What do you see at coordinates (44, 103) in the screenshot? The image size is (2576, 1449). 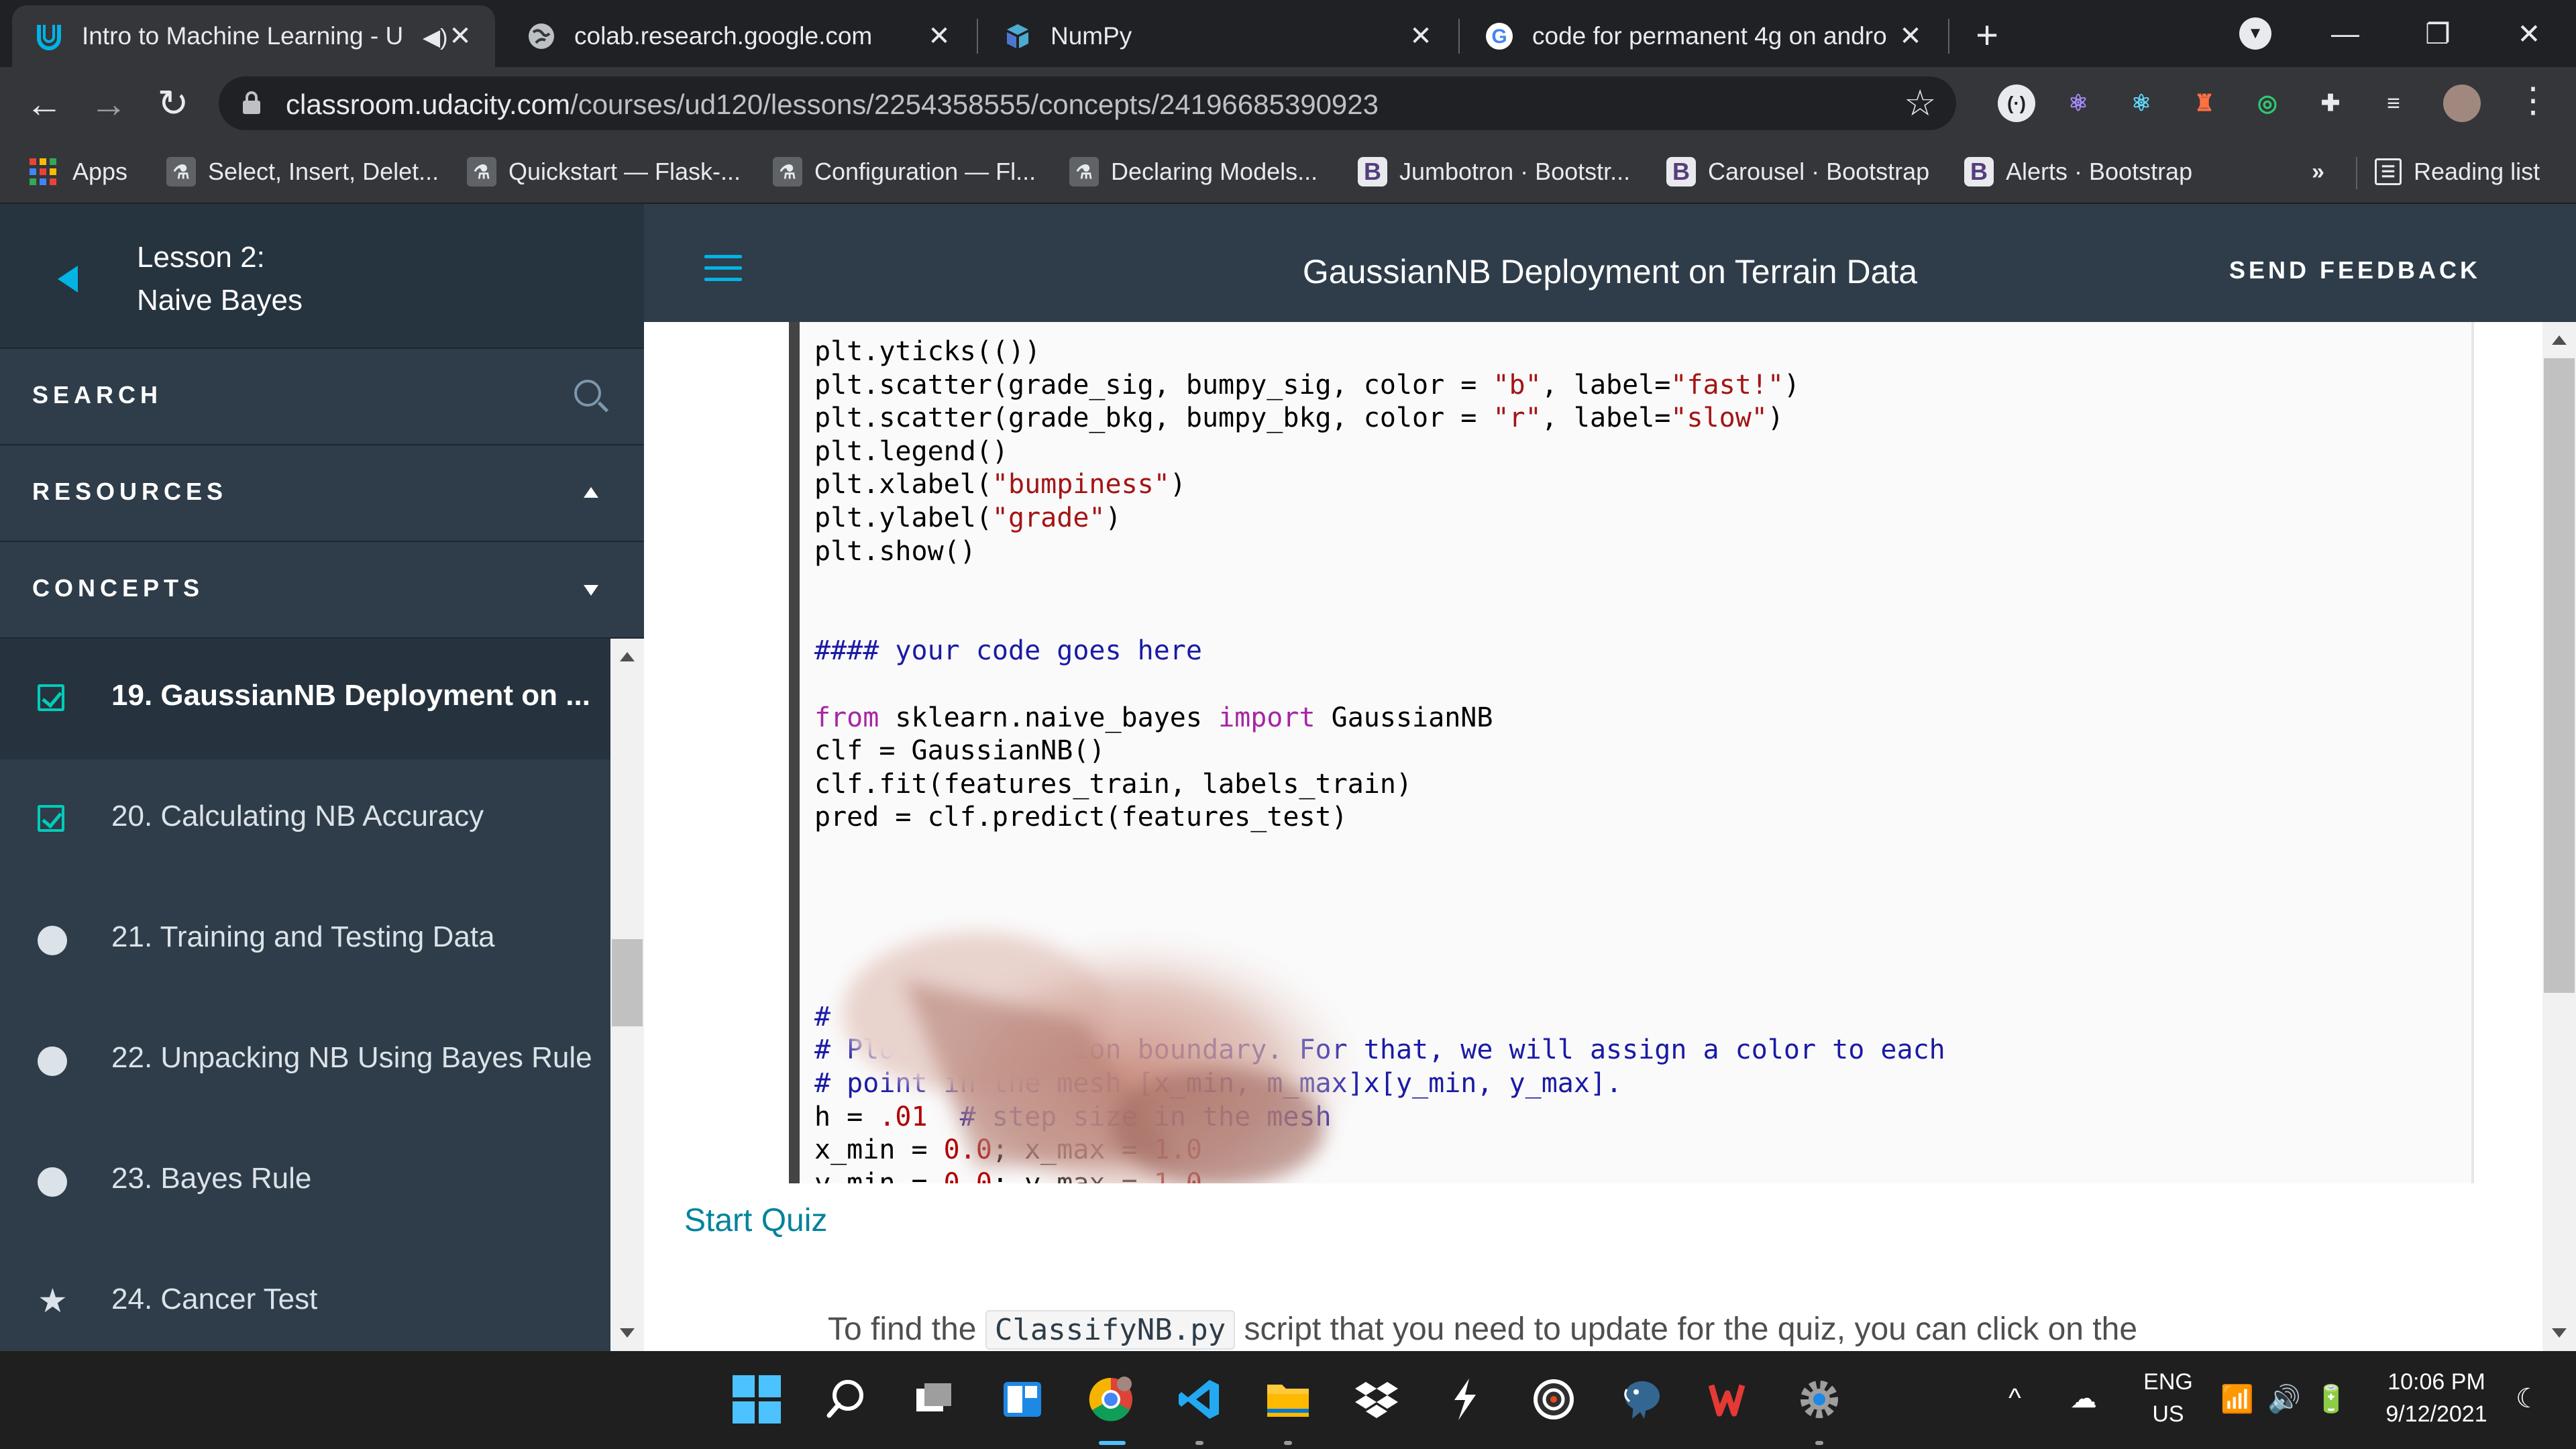 I see `back-arrow-icon: ←` at bounding box center [44, 103].